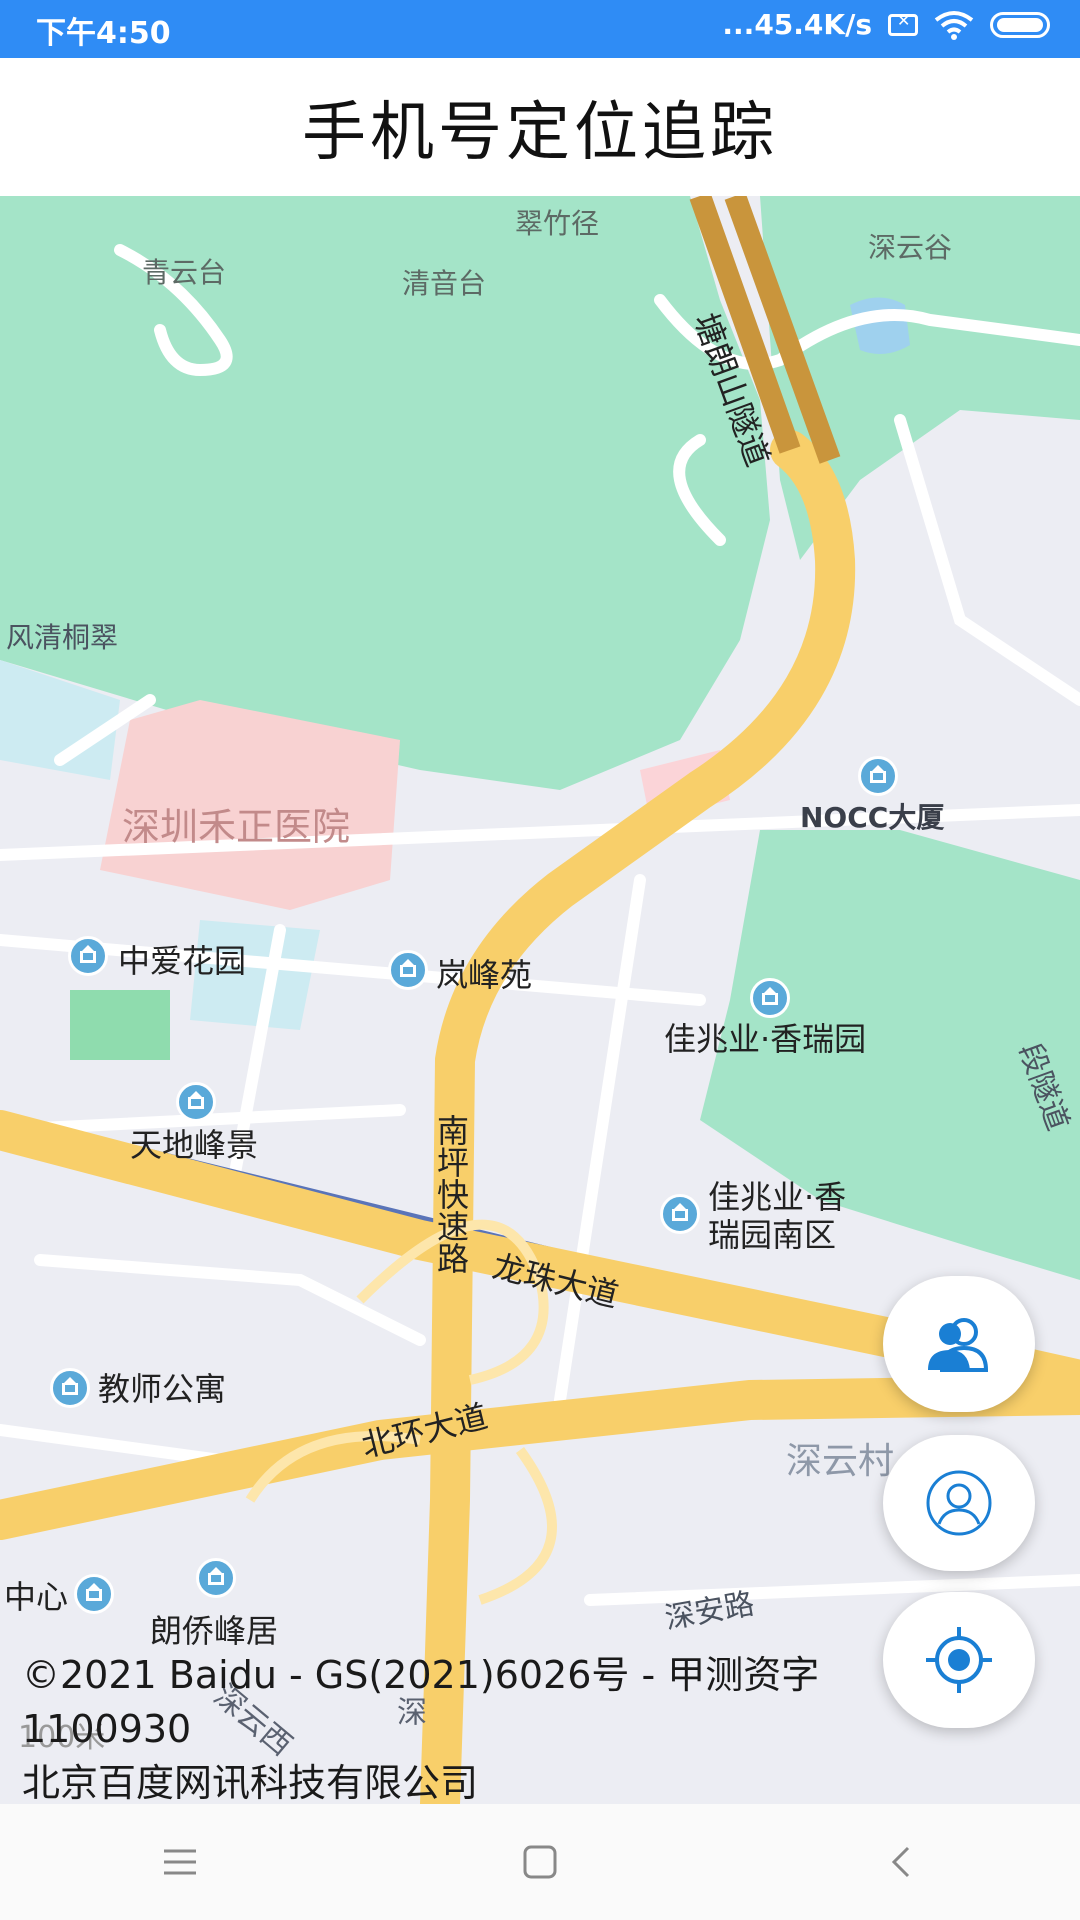 The image size is (1080, 1920). Describe the element at coordinates (421, 1675) in the screenshot. I see `copyright-line-1: ©2021 Baidu - GS(2021)6026号 - 甲测资字` at that location.